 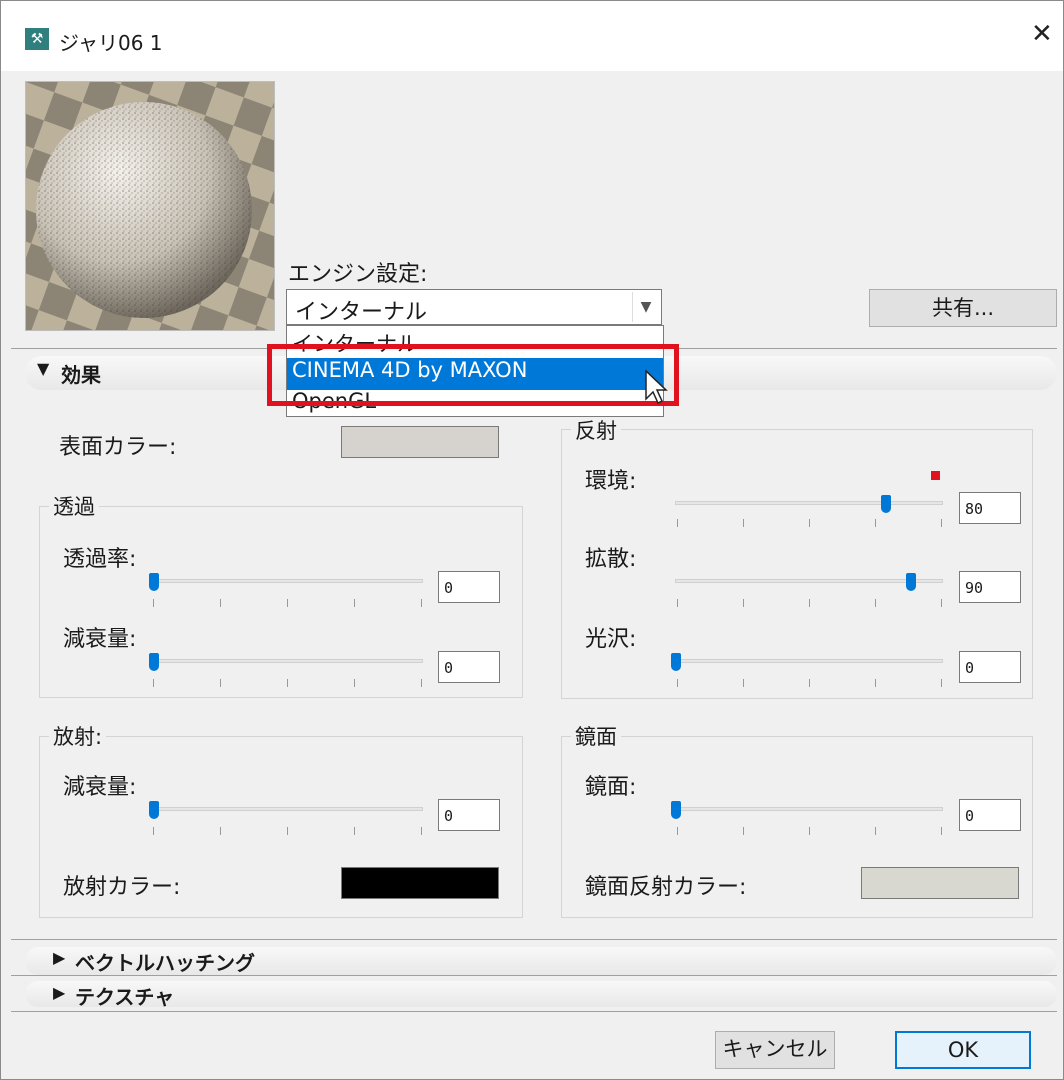 What do you see at coordinates (596, 430) in the screenshot?
I see `reflection-title: 反射` at bounding box center [596, 430].